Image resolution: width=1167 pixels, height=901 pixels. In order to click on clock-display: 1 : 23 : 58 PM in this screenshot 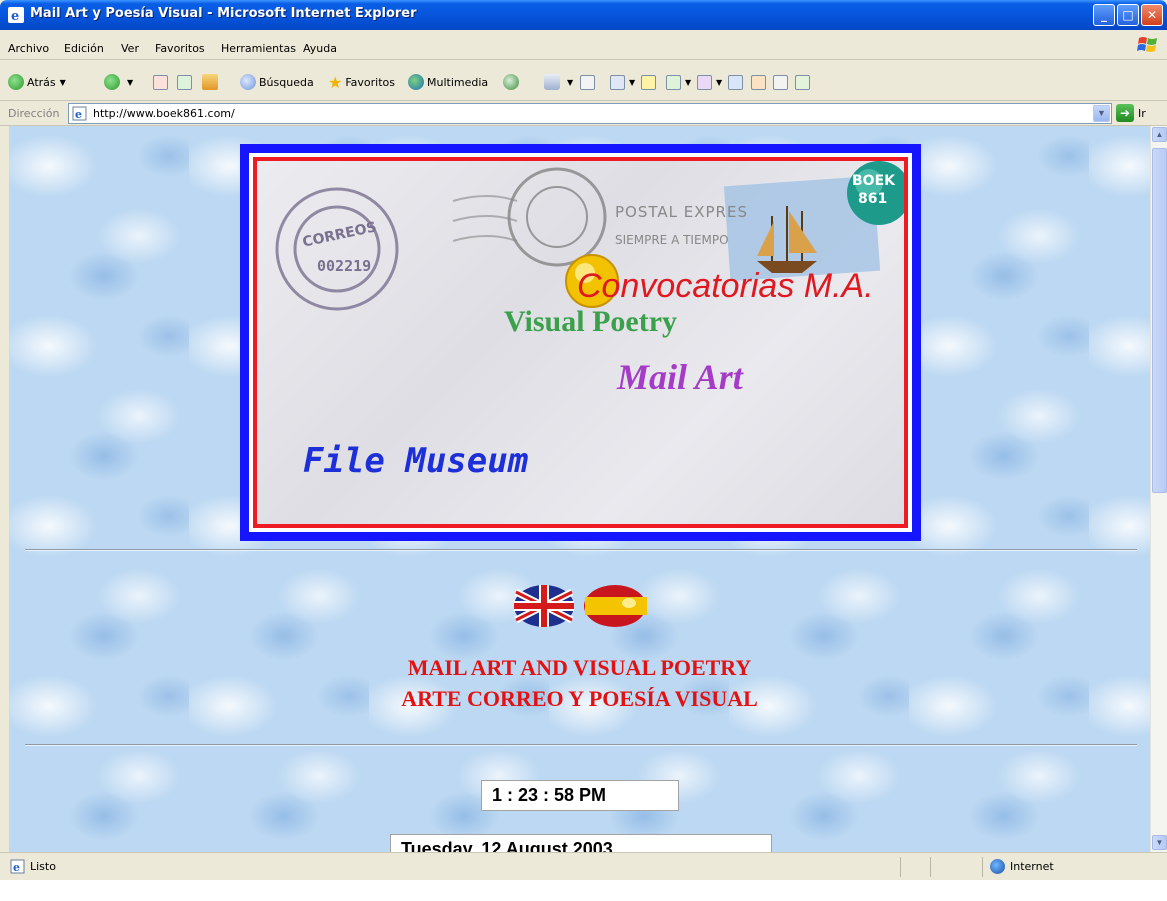, I will do `click(580, 795)`.